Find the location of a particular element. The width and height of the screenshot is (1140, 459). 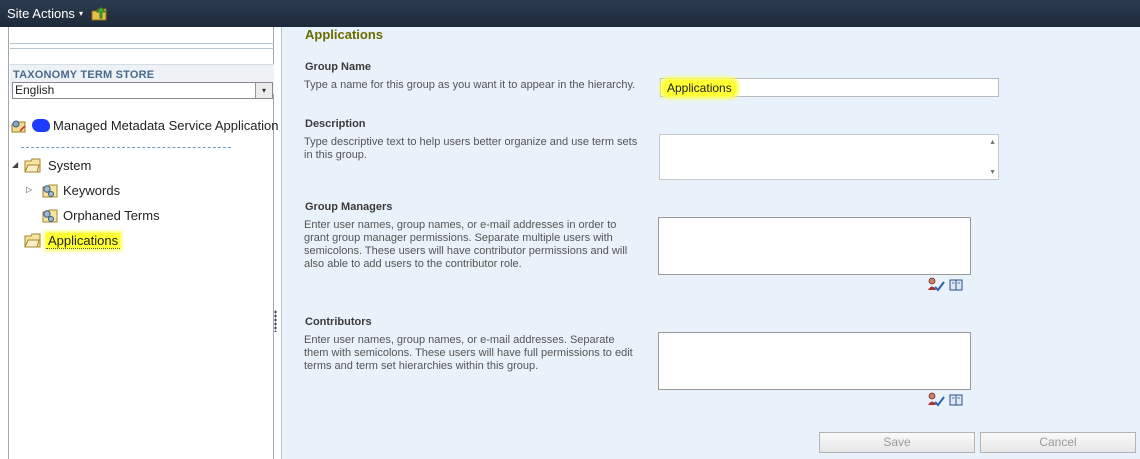

scroll-up-icon: ▲ is located at coordinates (992, 142).